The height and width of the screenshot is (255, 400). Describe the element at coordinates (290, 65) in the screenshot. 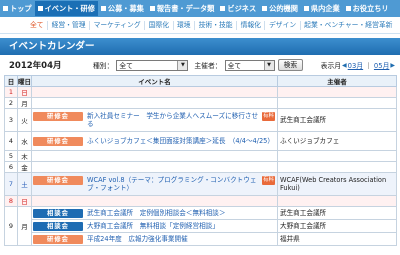

I see `search-button: 検索` at that location.